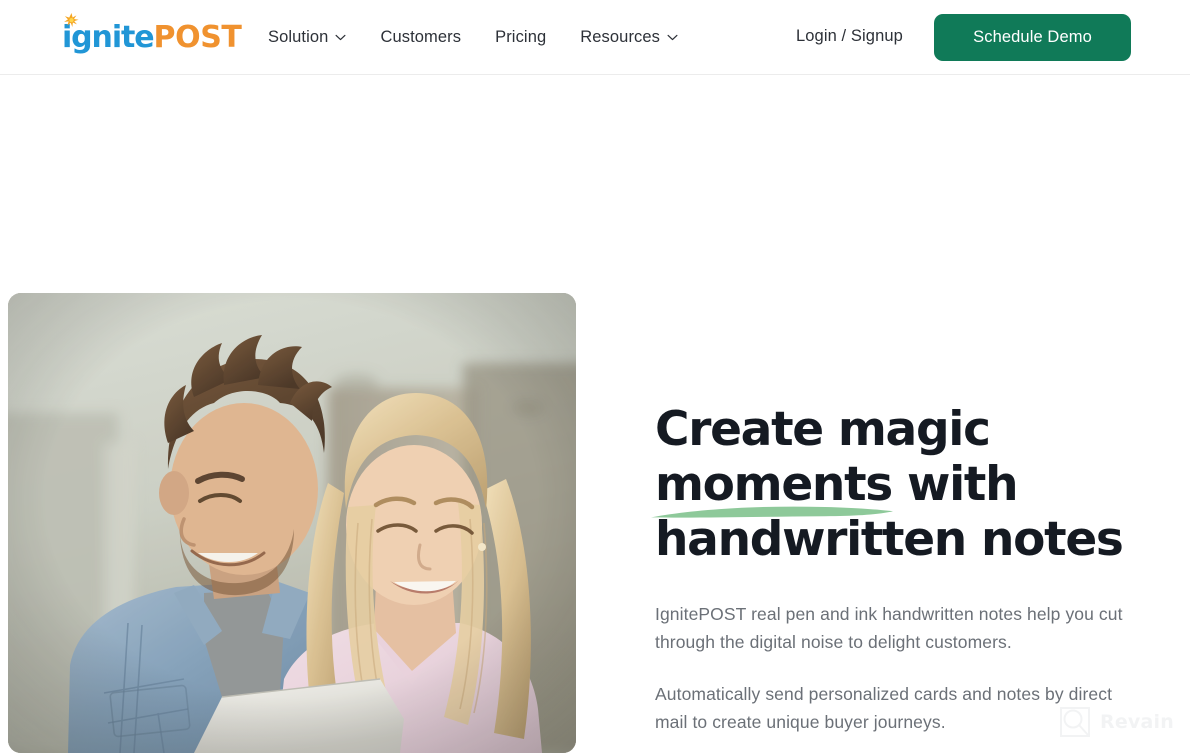 Image resolution: width=1190 pixels, height=753 pixels. I want to click on nav-item-pricing: Pricing, so click(520, 37).